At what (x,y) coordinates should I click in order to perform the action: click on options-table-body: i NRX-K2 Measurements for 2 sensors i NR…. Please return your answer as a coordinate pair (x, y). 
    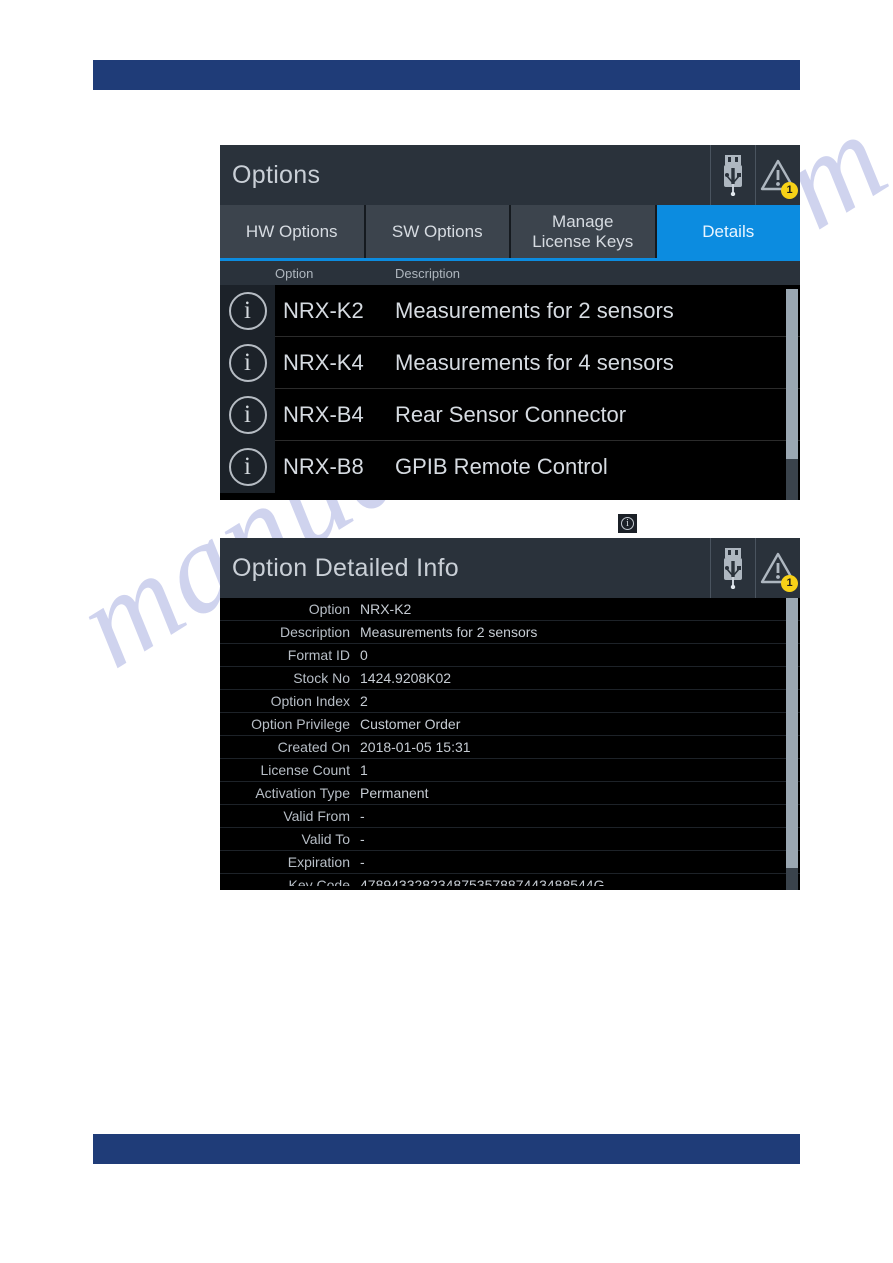
    Looking at the image, I should click on (510, 388).